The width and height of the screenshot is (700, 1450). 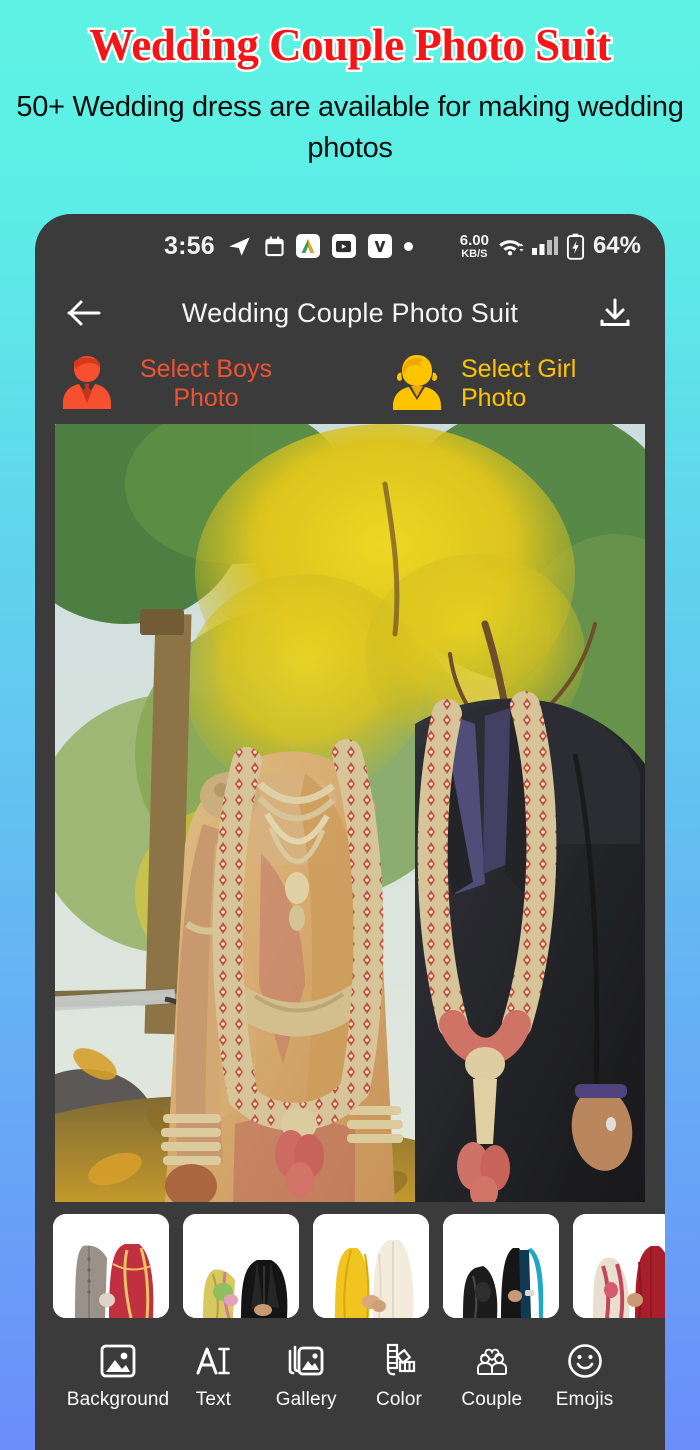 I want to click on palette-icon, so click(x=399, y=1361).